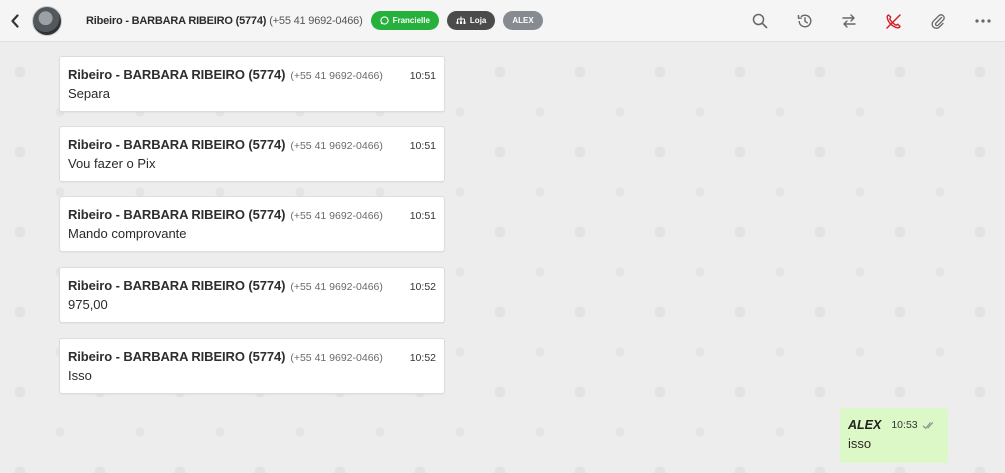 The height and width of the screenshot is (473, 1005). I want to click on attach-icon, so click(938, 21).